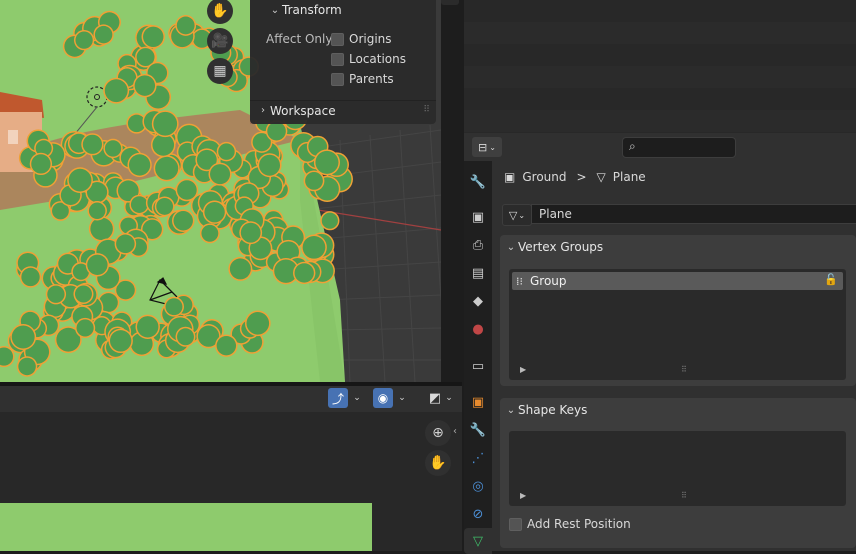 Image resolution: width=856 pixels, height=554 pixels. What do you see at coordinates (478, 329) in the screenshot?
I see `tab-world: ●` at bounding box center [478, 329].